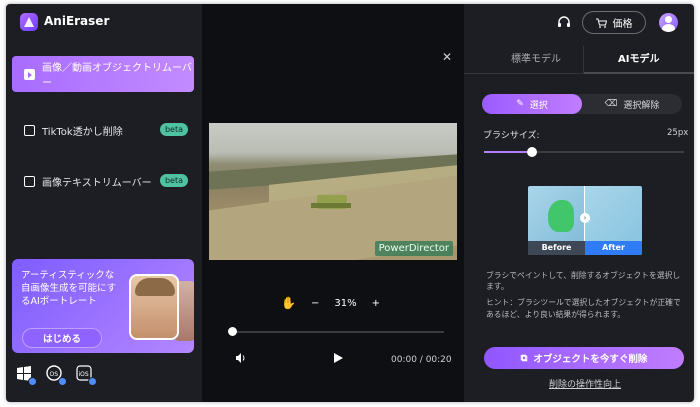 The height and width of the screenshot is (407, 700). I want to click on price-button: 価格, so click(614, 22).